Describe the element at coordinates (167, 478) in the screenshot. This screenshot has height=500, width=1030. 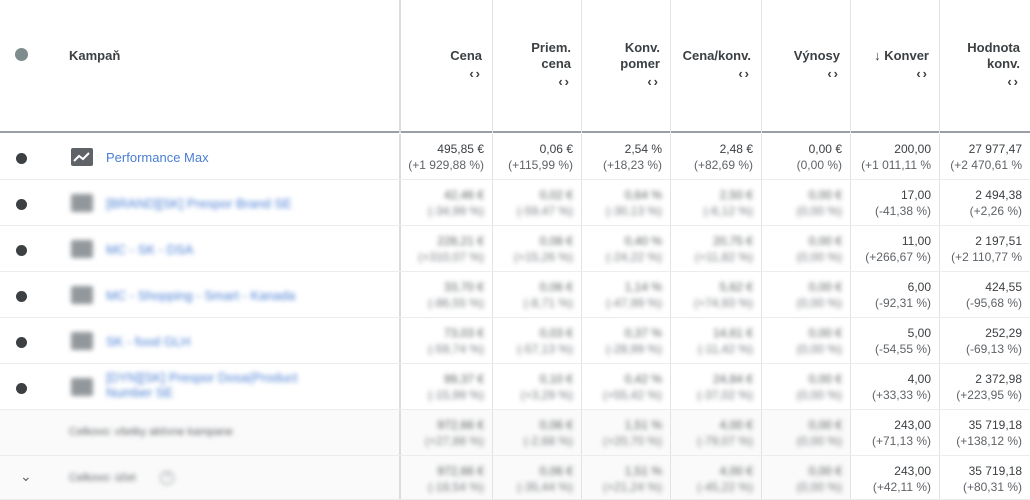
I see `help-icon: ?` at that location.